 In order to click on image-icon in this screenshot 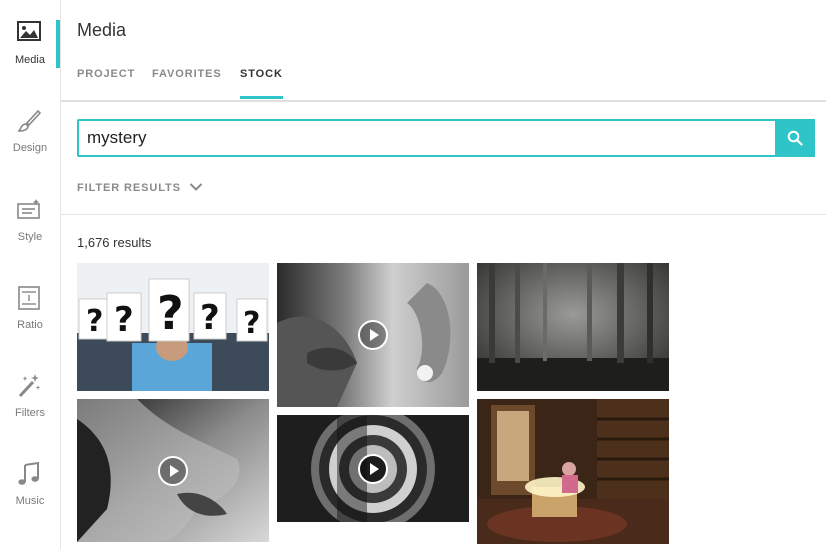, I will do `click(29, 33)`.